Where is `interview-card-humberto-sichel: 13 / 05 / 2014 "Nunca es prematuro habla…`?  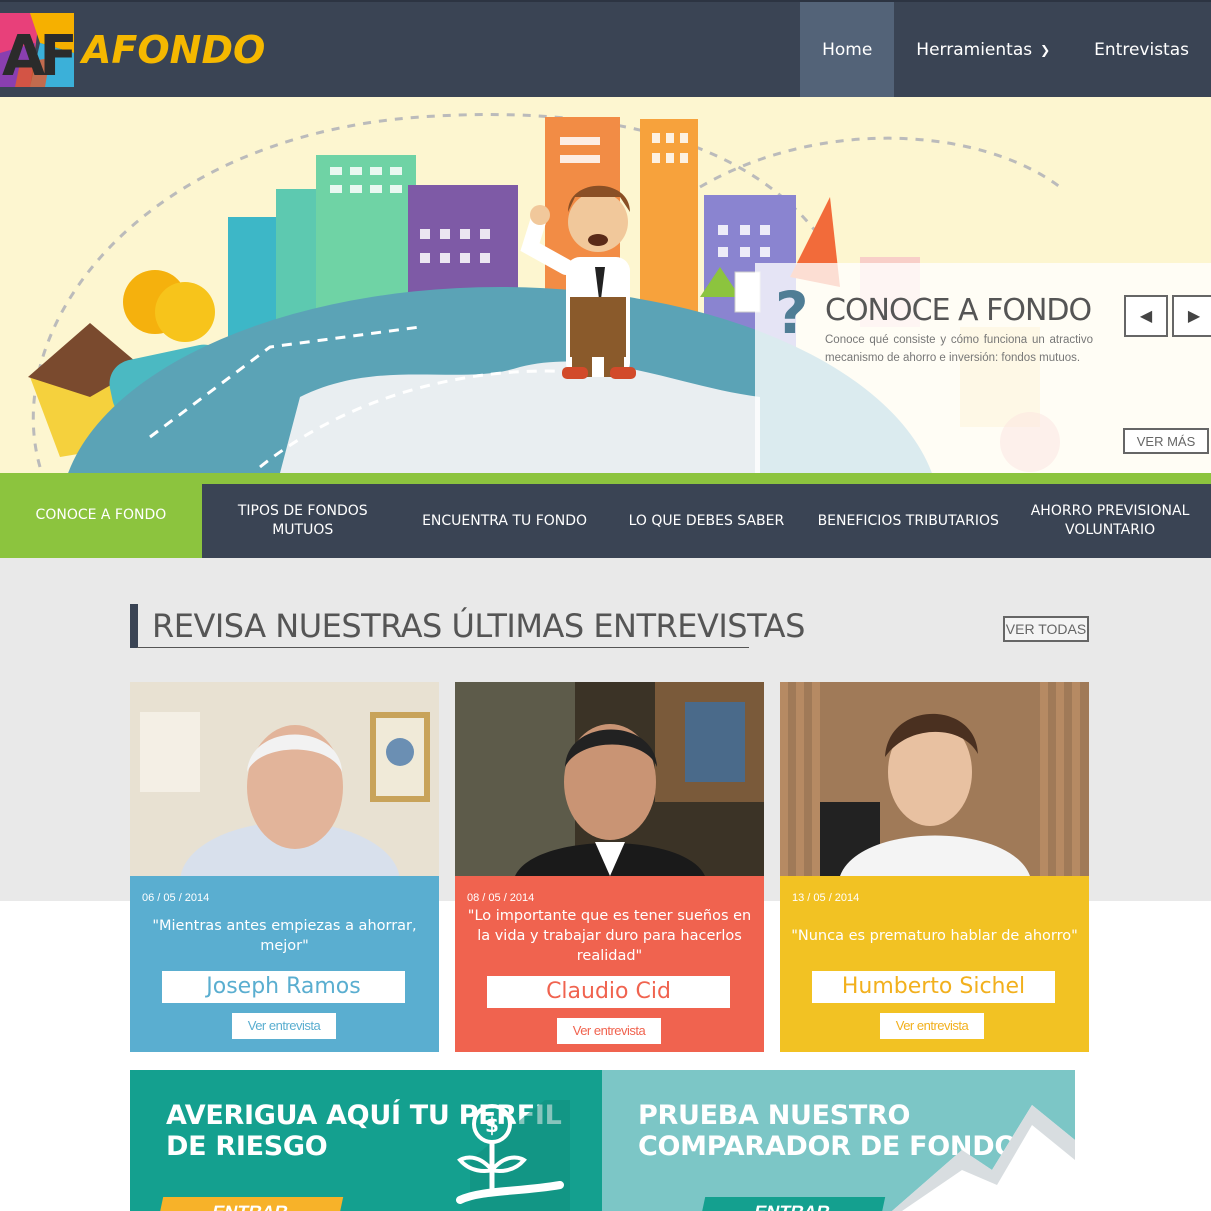
interview-card-humberto-sichel: 13 / 05 / 2014 "Nunca es prematuro habla… is located at coordinates (934, 867).